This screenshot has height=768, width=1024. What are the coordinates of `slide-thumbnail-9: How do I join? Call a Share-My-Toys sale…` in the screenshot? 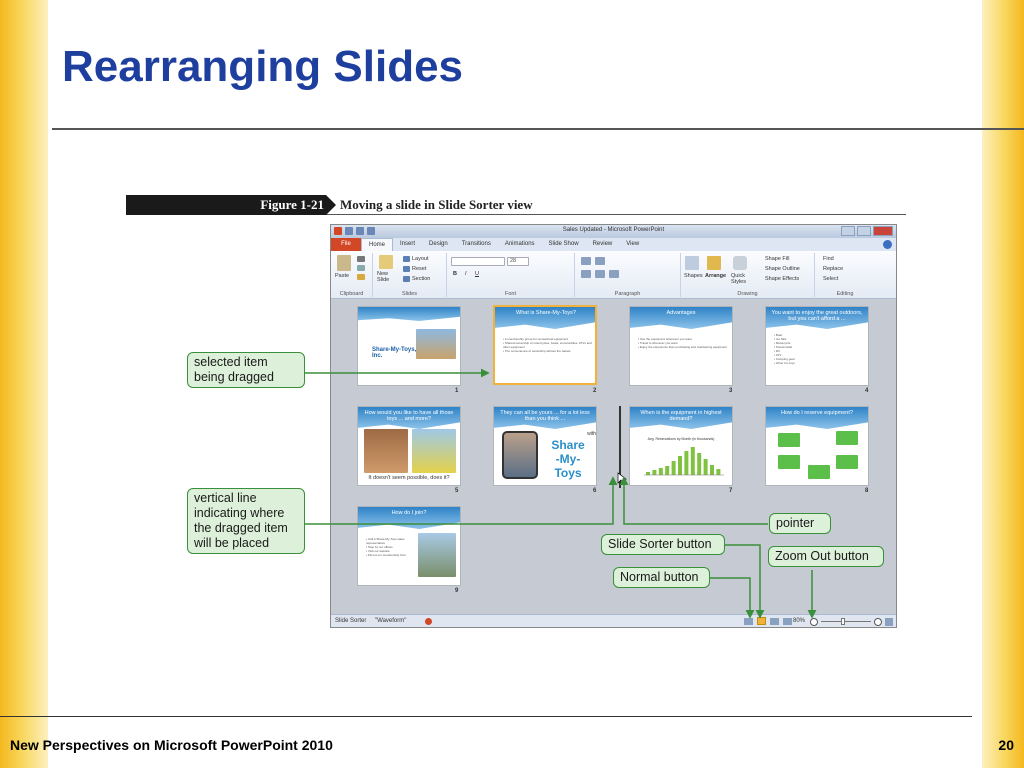 It's located at (409, 546).